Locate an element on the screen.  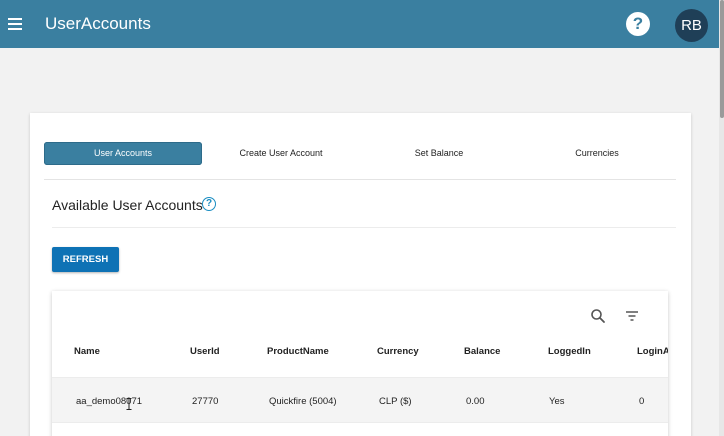
cell-loggedin: Yes is located at coordinates (557, 401).